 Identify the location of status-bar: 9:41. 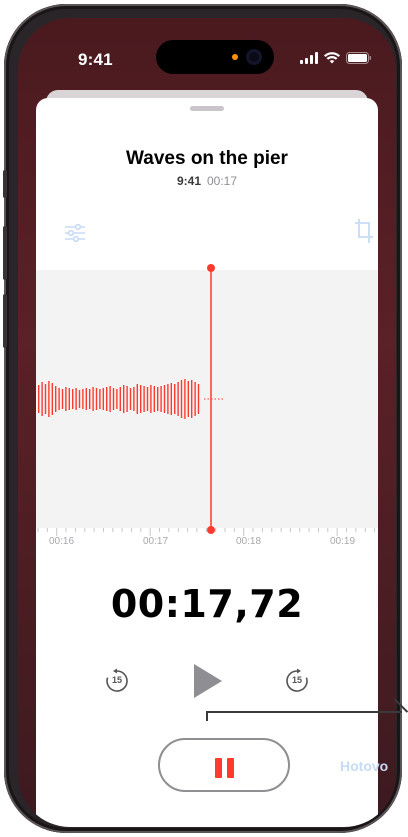
(207, 53).